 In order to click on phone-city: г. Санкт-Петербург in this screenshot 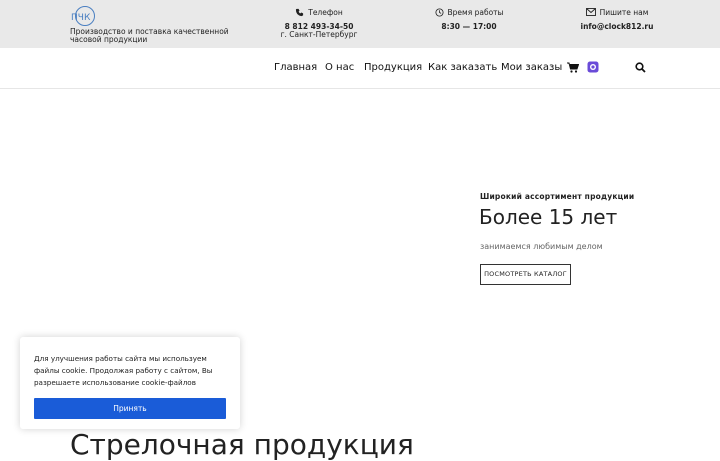, I will do `click(319, 34)`.